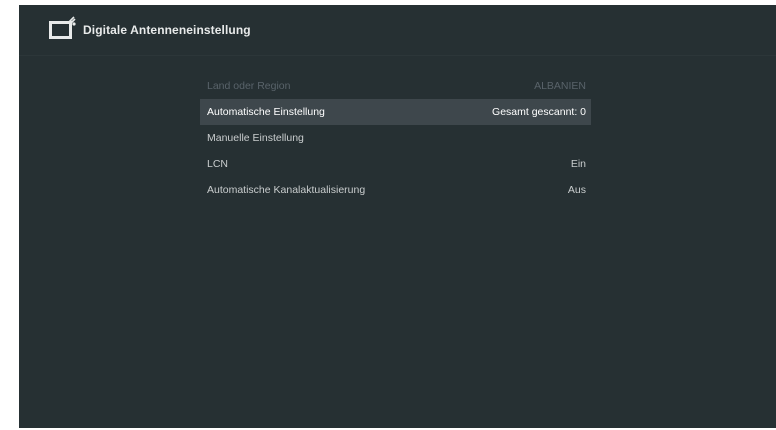 The height and width of the screenshot is (430, 776). Describe the element at coordinates (539, 112) in the screenshot. I see `menu-item-value: Gesamt gescannt: 0` at that location.